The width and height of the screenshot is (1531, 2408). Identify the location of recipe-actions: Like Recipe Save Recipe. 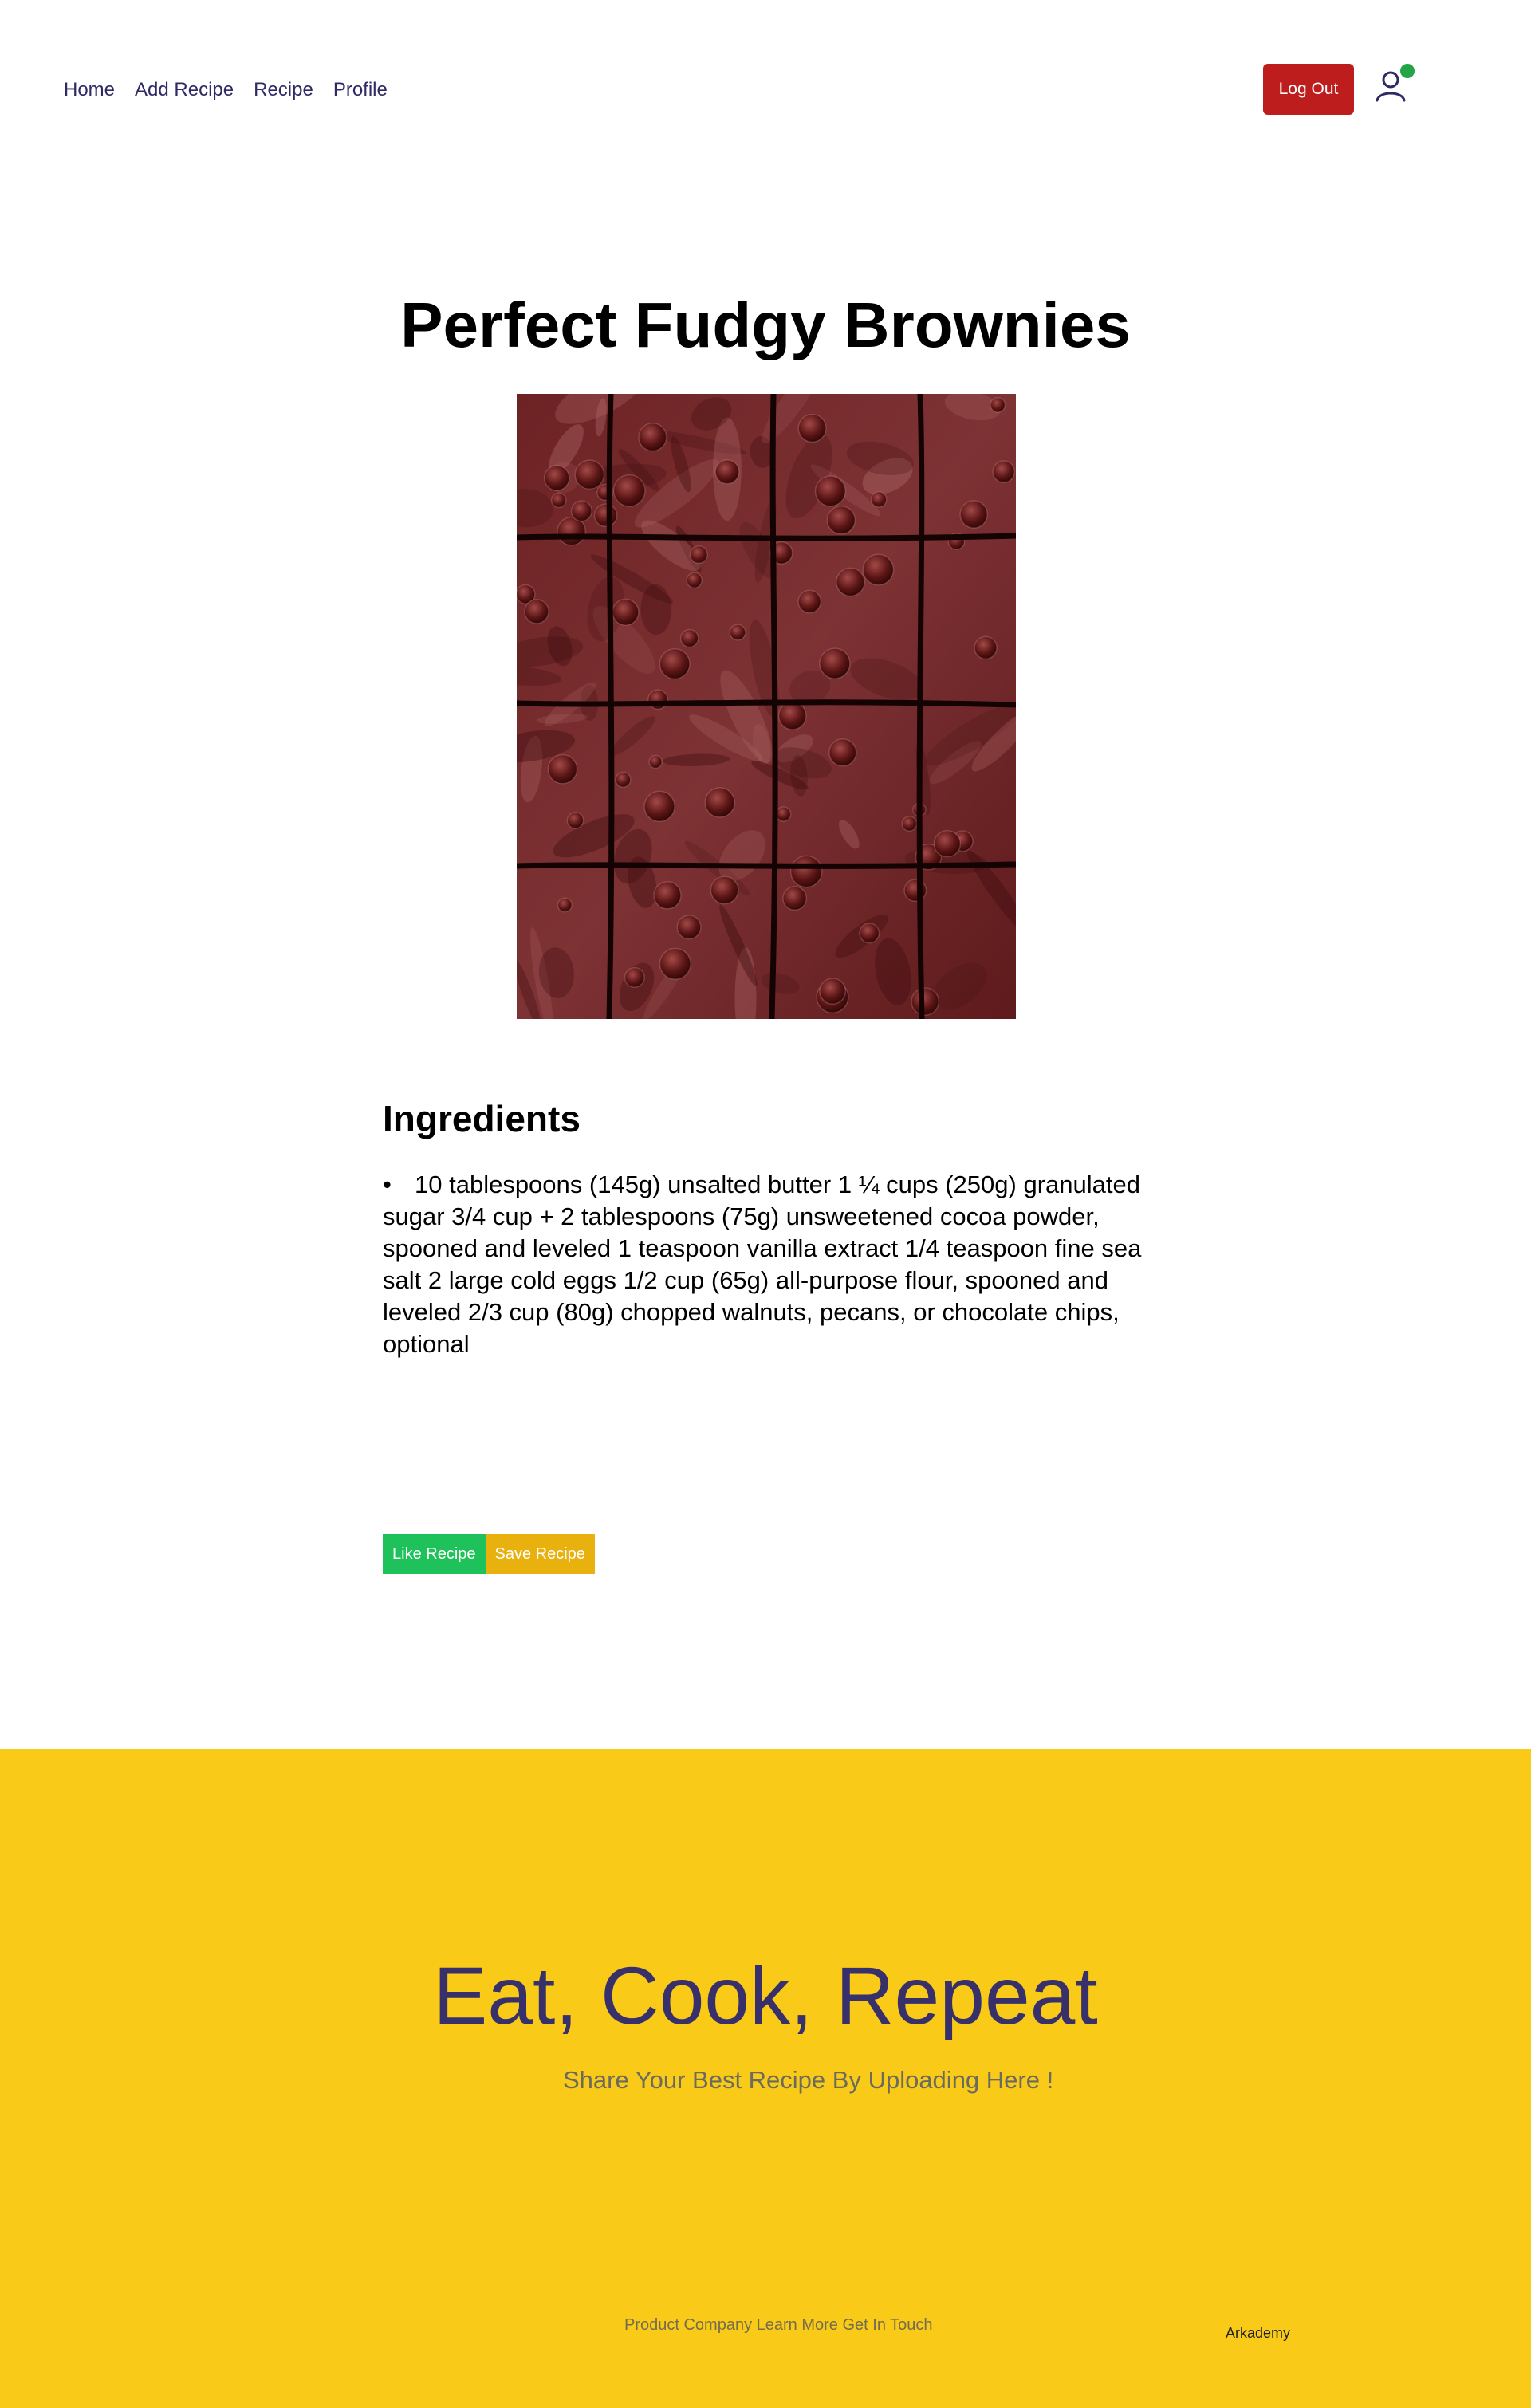
(489, 1554).